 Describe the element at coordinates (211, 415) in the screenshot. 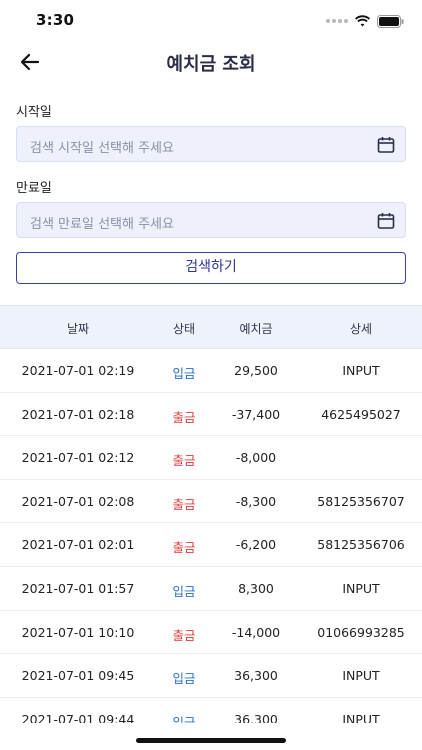

I see `table-row: 2021-07-01 02:18 출금 -37,400 4625495027` at that location.